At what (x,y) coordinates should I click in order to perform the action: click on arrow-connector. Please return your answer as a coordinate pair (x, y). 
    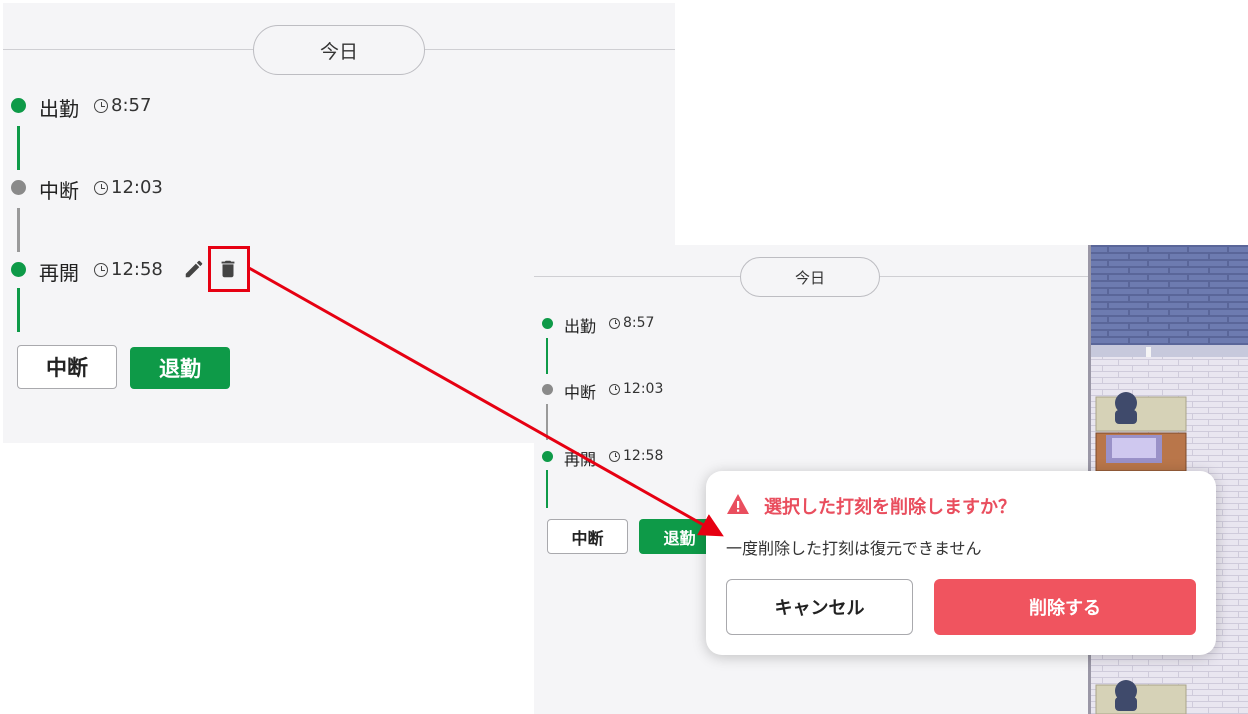
    Looking at the image, I should click on (486, 401).